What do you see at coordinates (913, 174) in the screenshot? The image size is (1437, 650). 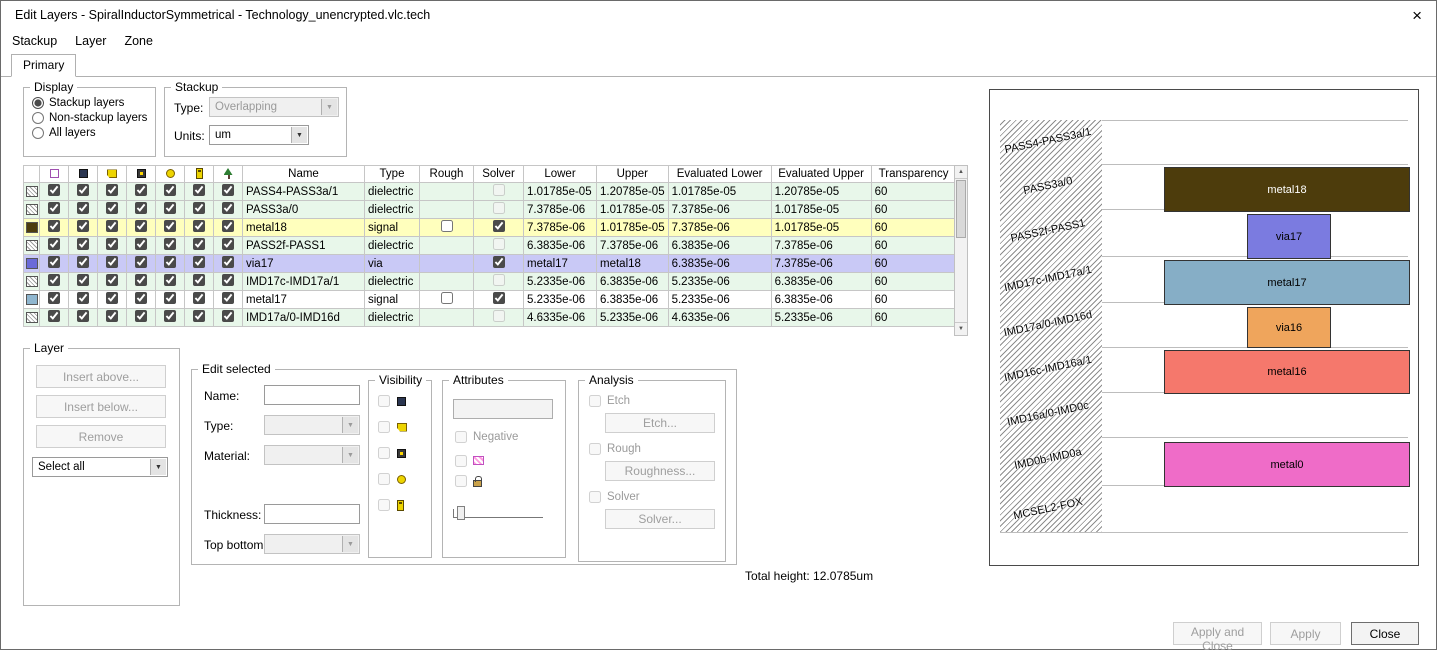 I see `column-header-transparency: Transparency` at bounding box center [913, 174].